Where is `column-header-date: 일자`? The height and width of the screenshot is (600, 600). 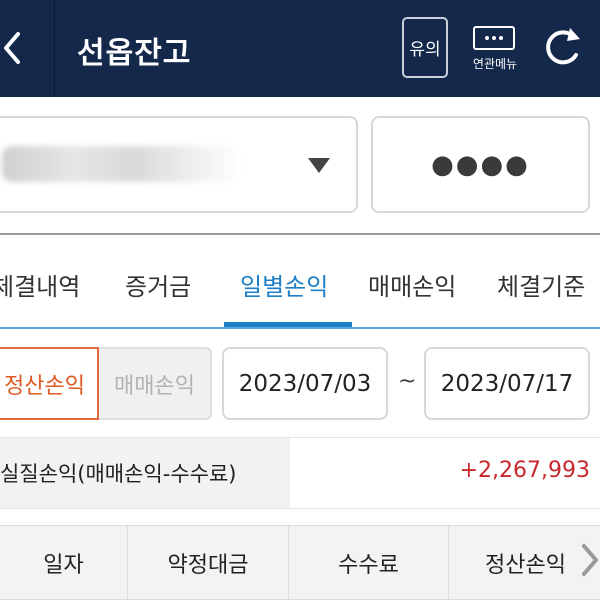
column-header-date: 일자 is located at coordinates (64, 562).